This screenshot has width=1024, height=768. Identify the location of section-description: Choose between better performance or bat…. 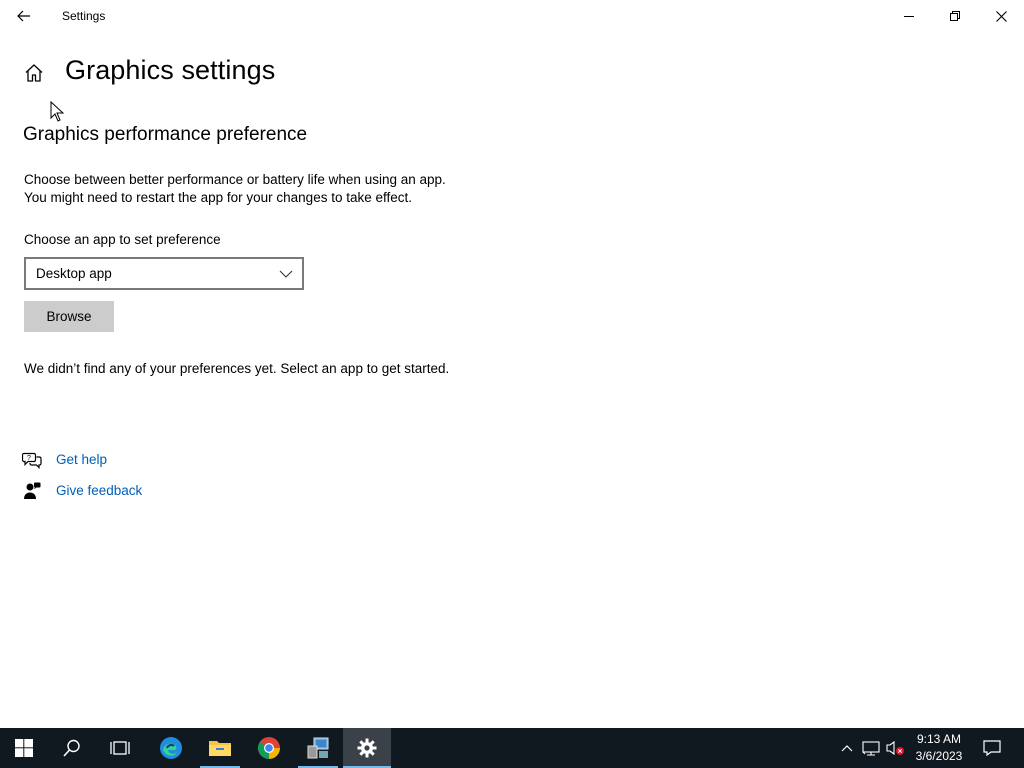
(324, 189).